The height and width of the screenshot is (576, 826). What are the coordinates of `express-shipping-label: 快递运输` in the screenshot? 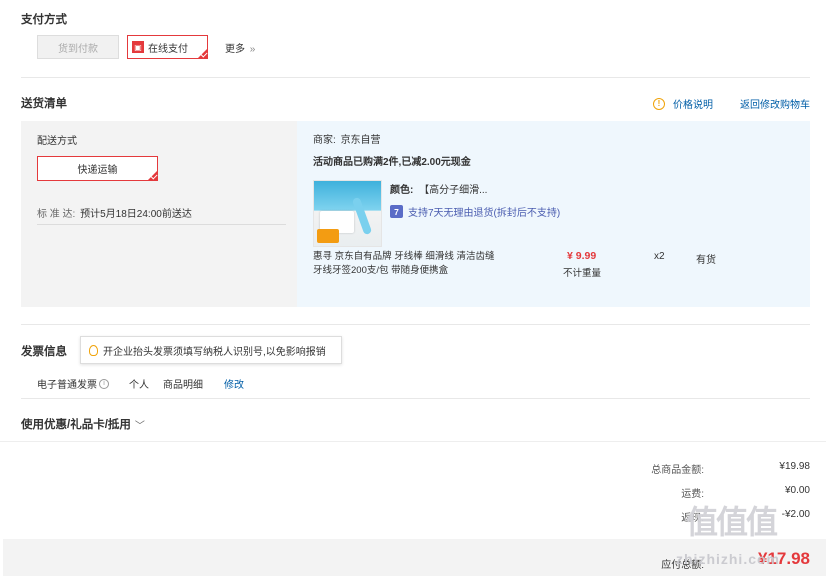 It's located at (97, 170).